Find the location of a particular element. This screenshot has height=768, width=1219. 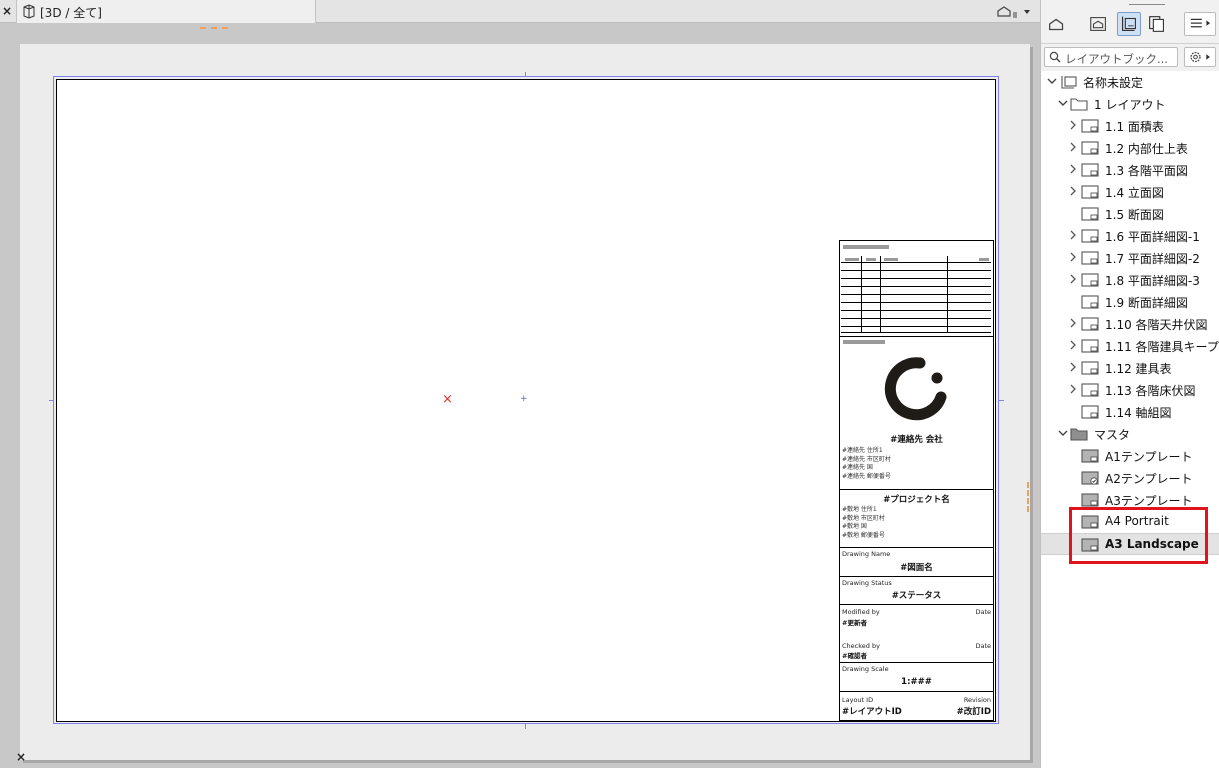

tree-item-subset-layout: 1 レイアウト is located at coordinates (1130, 104).